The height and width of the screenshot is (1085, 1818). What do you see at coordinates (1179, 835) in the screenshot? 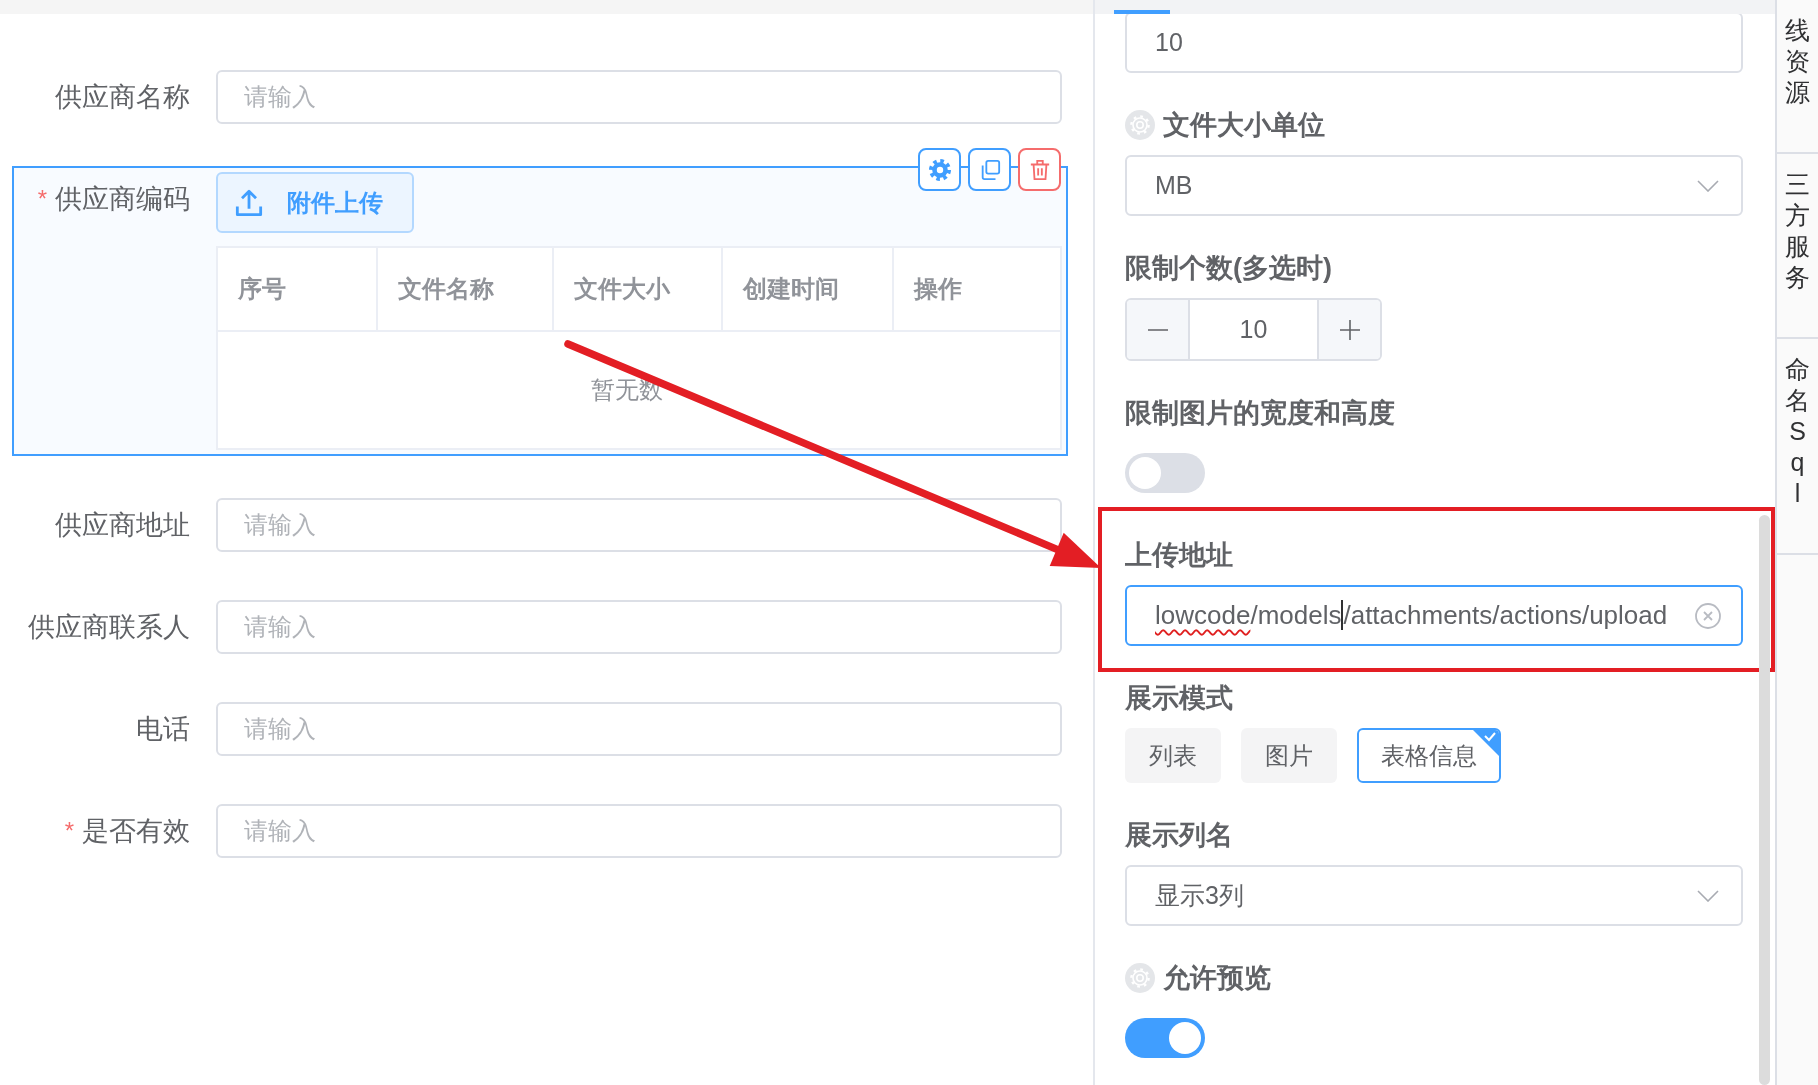
I see `field-label: 展示列名` at bounding box center [1179, 835].